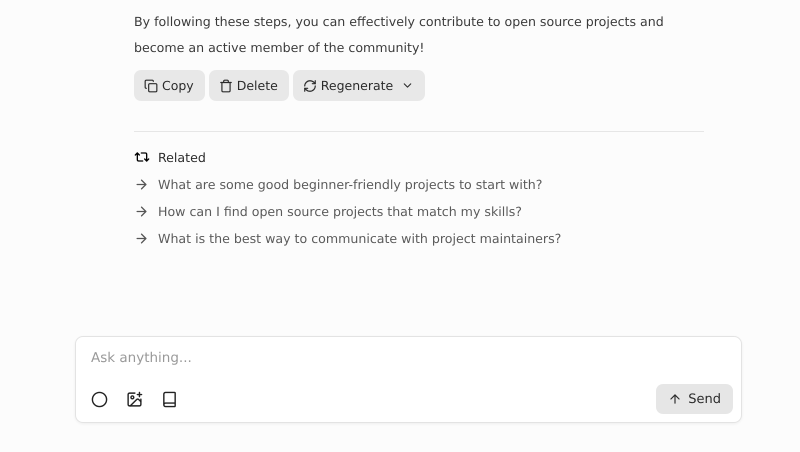 The height and width of the screenshot is (452, 800). What do you see at coordinates (134, 399) in the screenshot?
I see `image-plus-icon` at bounding box center [134, 399].